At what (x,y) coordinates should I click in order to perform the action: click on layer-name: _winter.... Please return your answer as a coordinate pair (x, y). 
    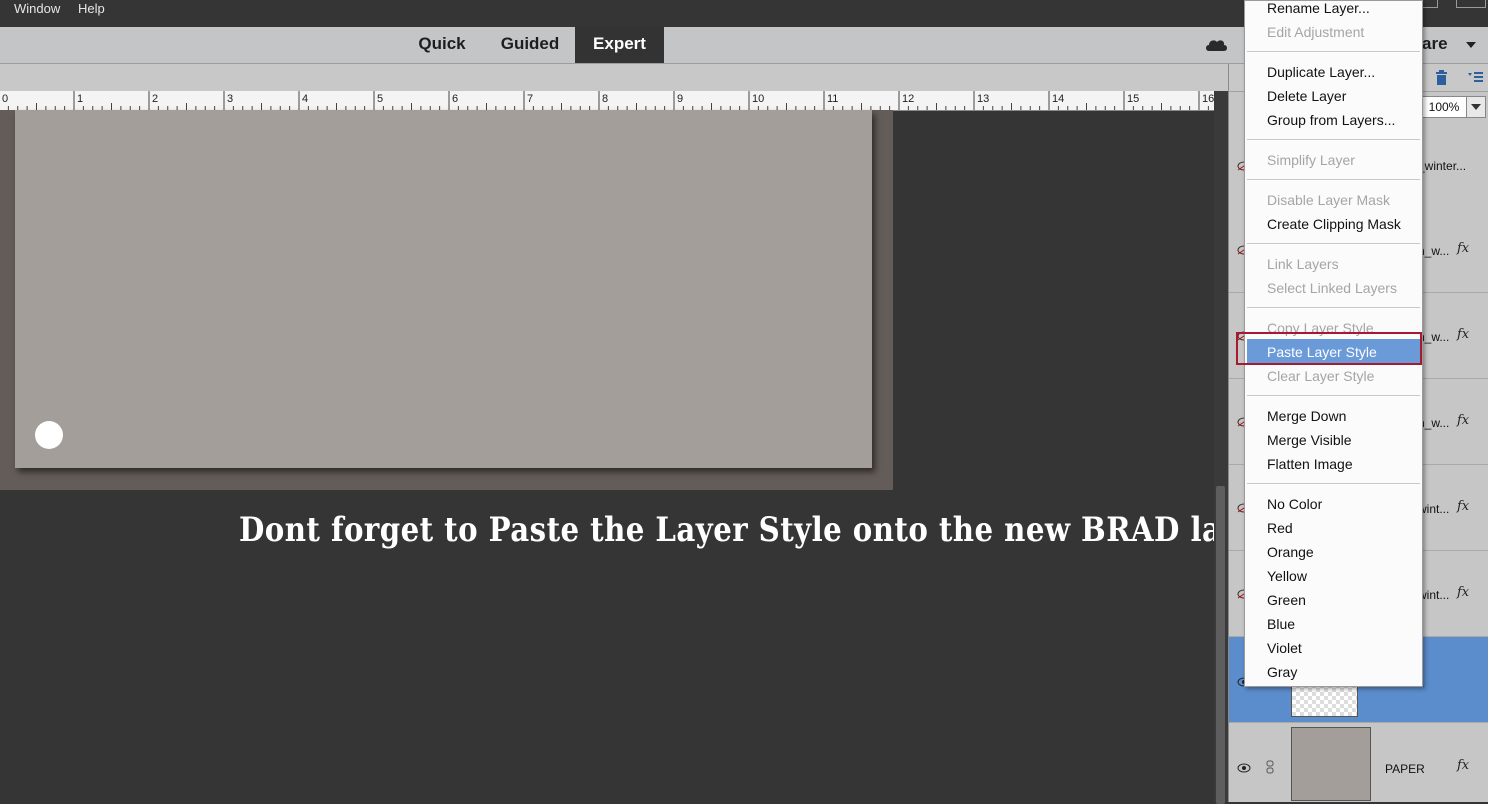
    Looking at the image, I should click on (1442, 166).